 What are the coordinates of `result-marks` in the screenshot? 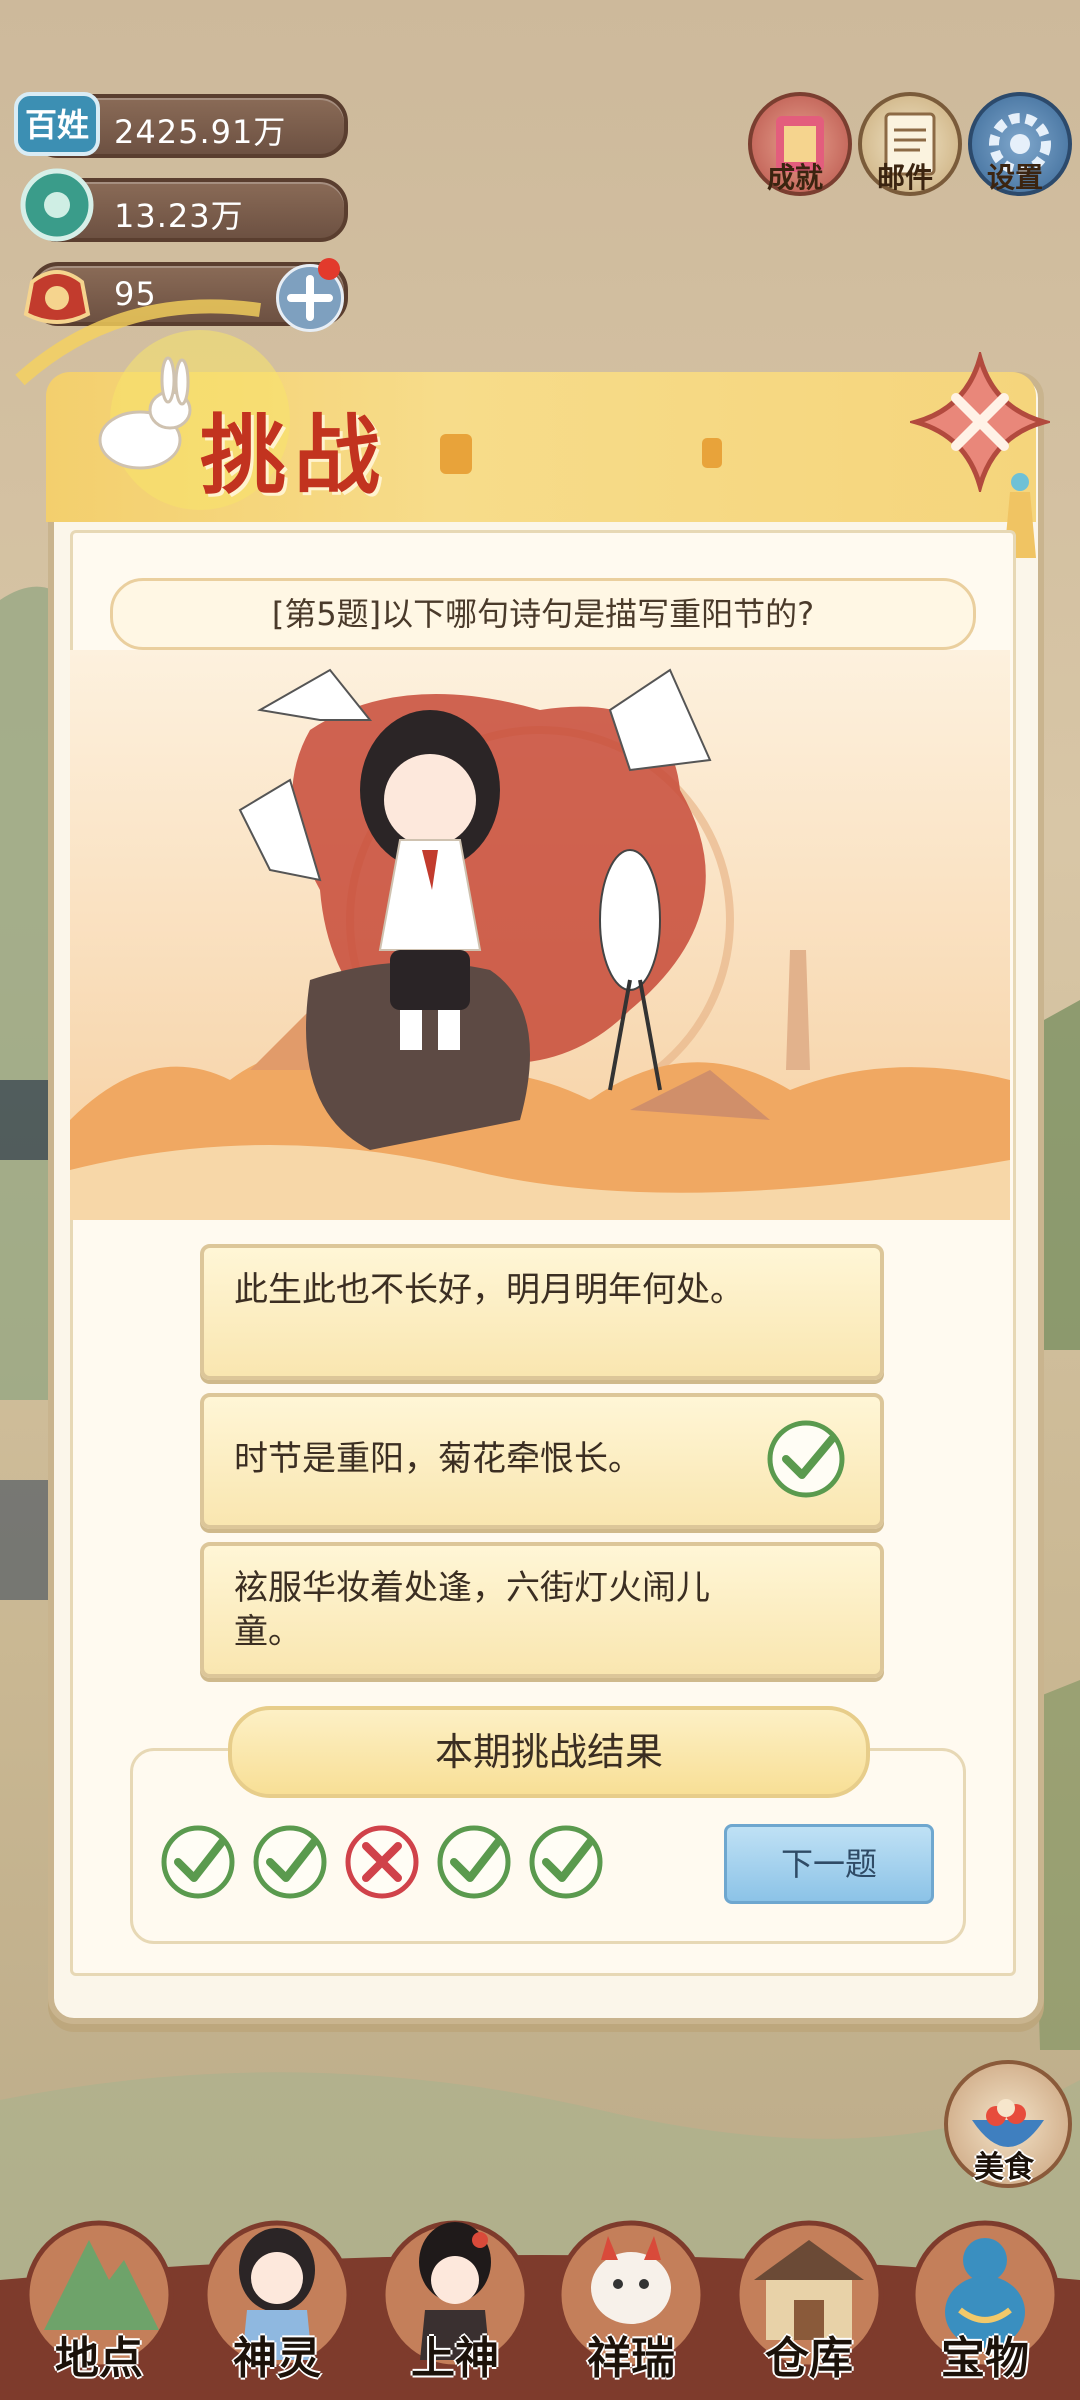 It's located at (388, 1864).